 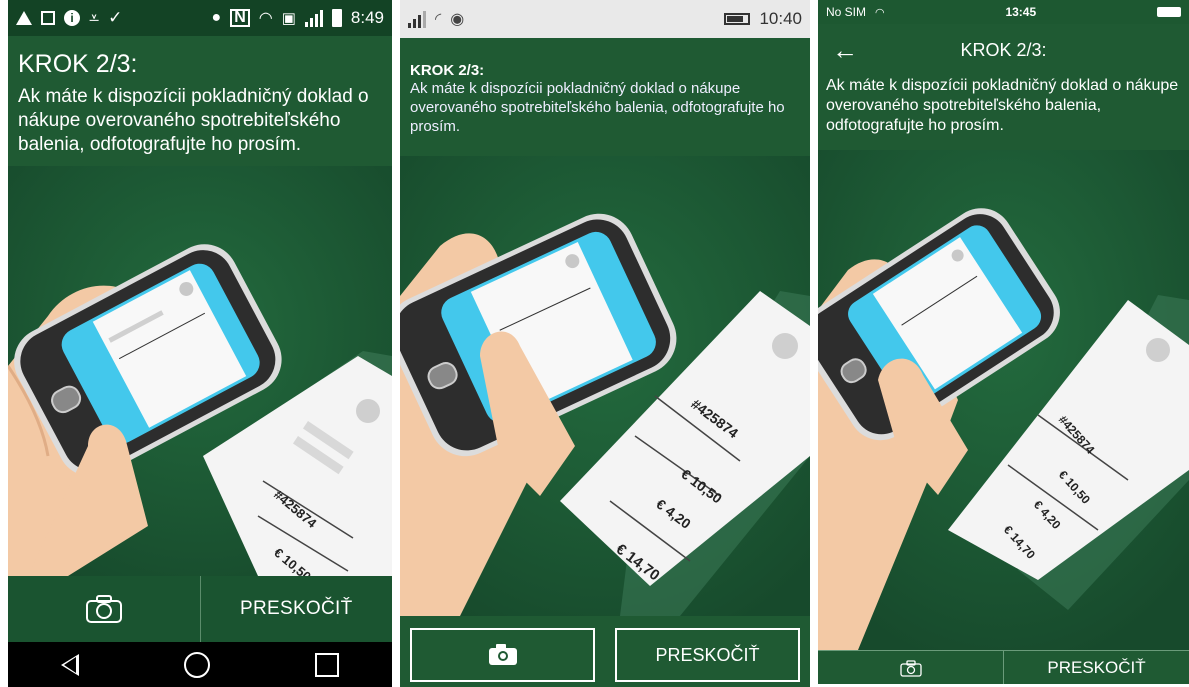 I want to click on image-icon, so click(x=48, y=18).